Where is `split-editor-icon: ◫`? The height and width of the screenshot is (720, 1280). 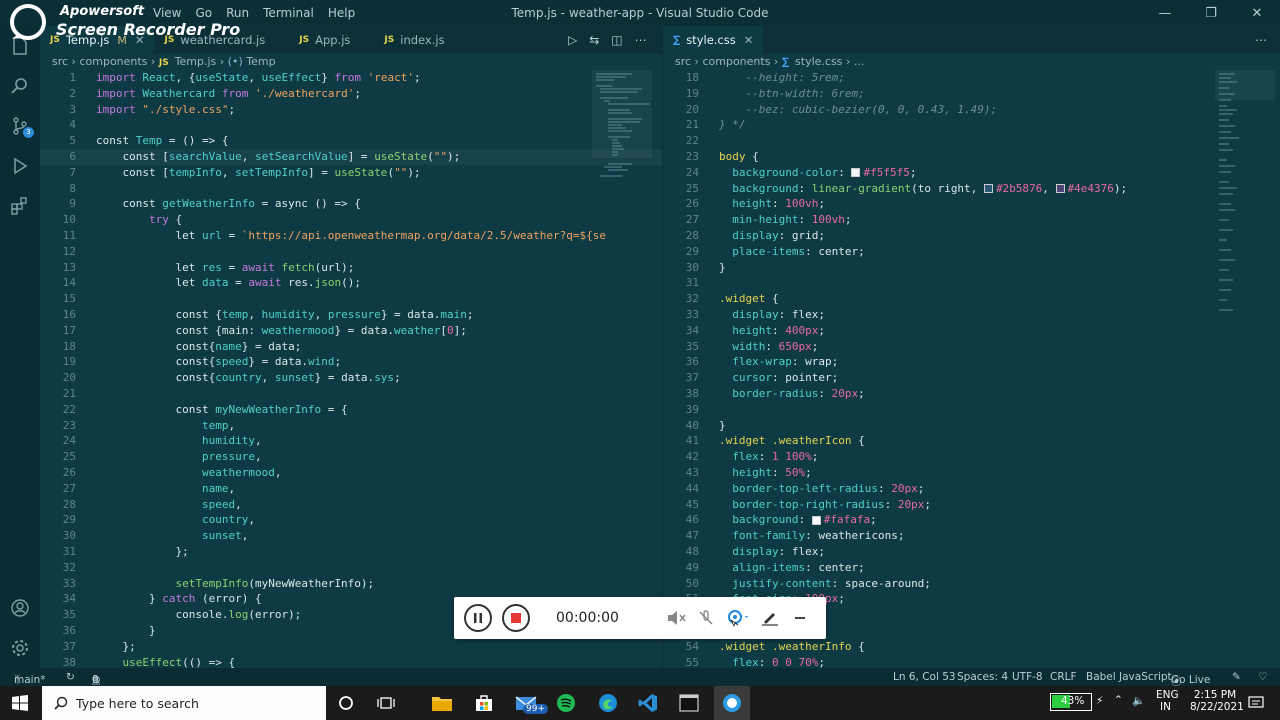
split-editor-icon: ◫ is located at coordinates (616, 40).